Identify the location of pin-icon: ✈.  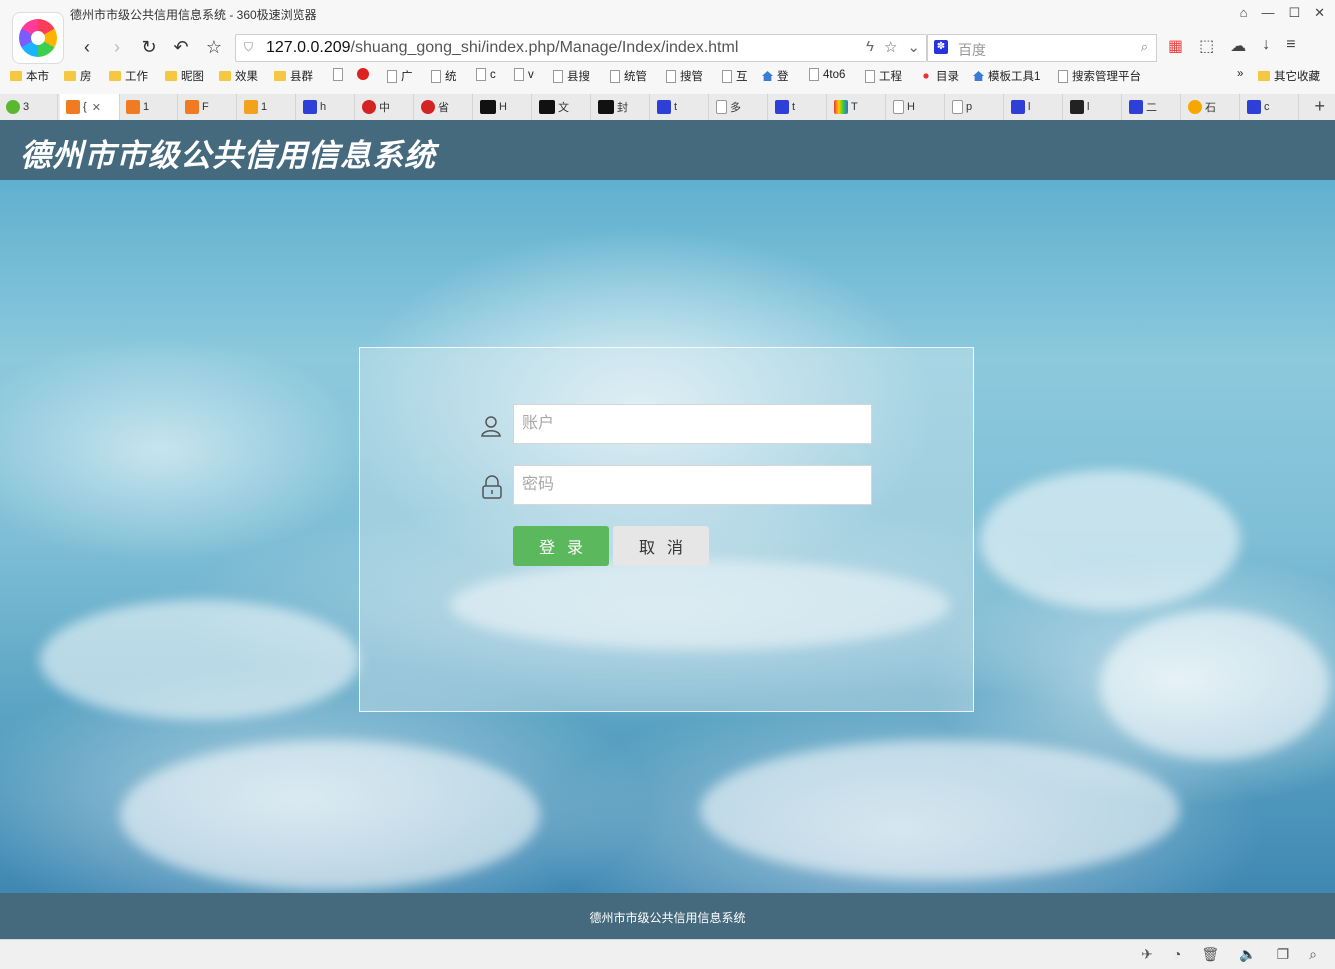
(1147, 954).